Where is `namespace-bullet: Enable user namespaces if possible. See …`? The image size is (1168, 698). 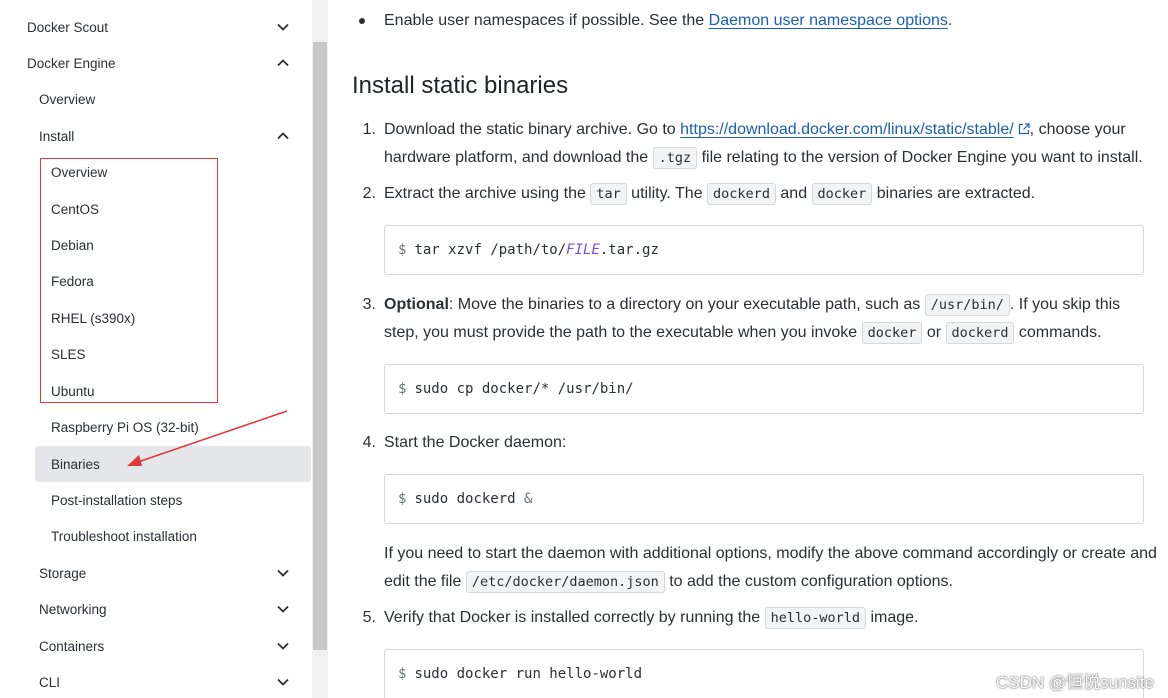
namespace-bullet: Enable user namespaces if possible. See … is located at coordinates (668, 20).